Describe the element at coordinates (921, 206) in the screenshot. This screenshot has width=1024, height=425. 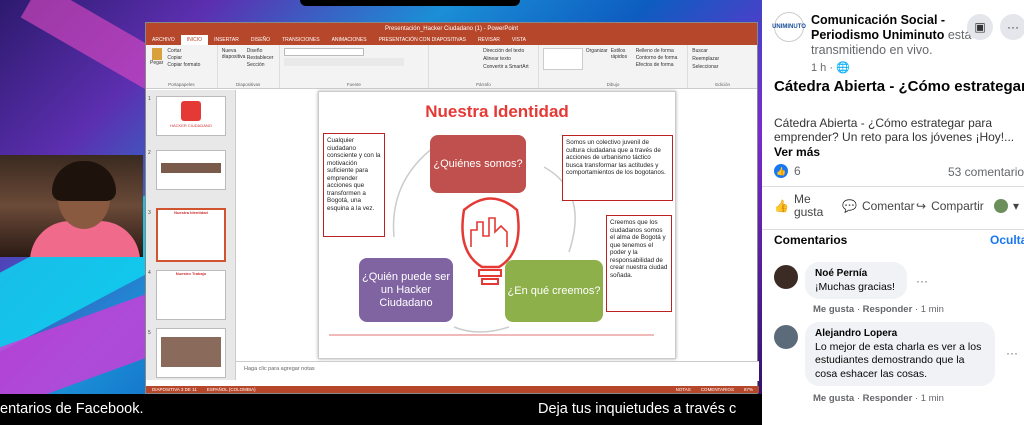
I see `share-arrow-icon: ↪` at that location.